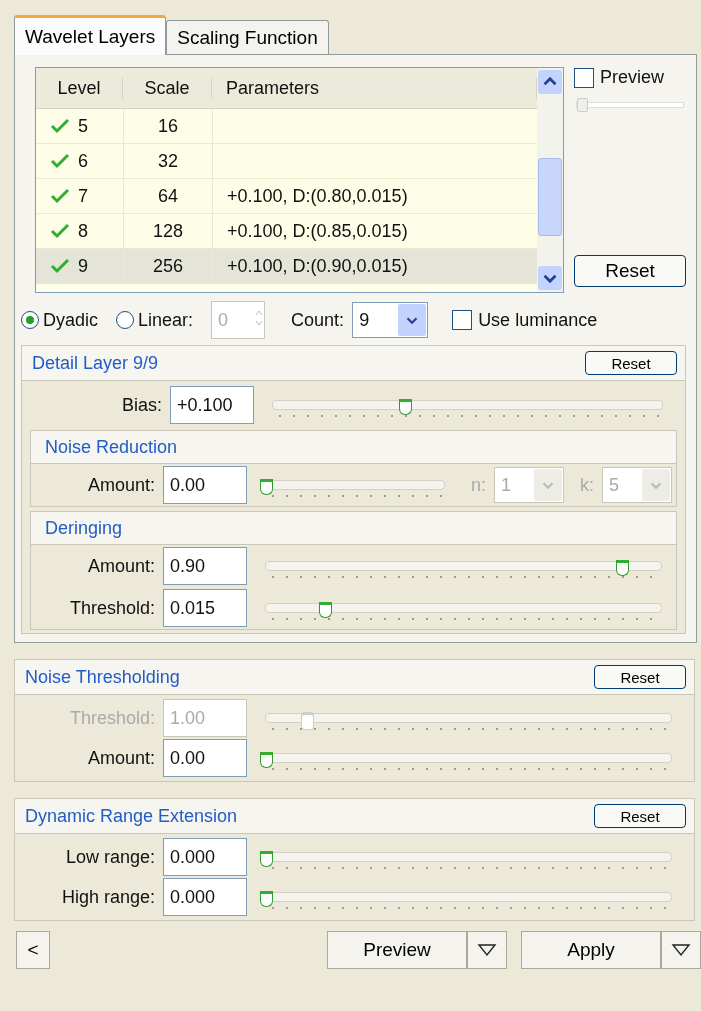 Image resolution: width=701 pixels, height=1011 pixels. What do you see at coordinates (167, 88) in the screenshot?
I see `column-header: Scale` at bounding box center [167, 88].